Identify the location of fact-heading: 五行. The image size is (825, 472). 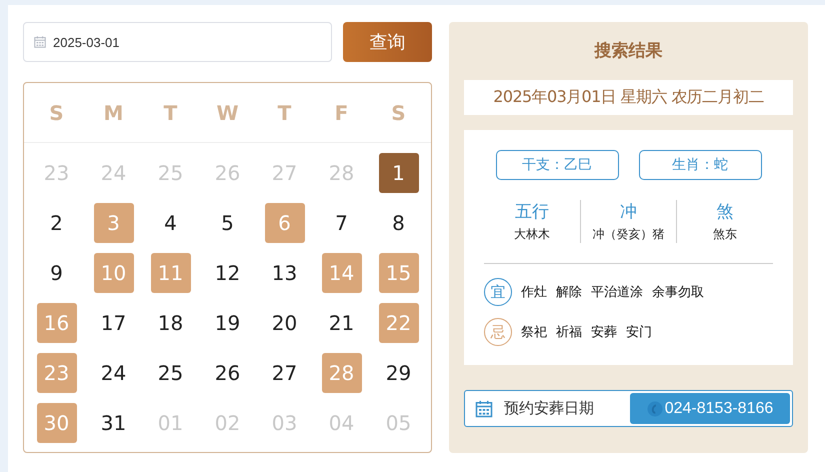
(532, 212).